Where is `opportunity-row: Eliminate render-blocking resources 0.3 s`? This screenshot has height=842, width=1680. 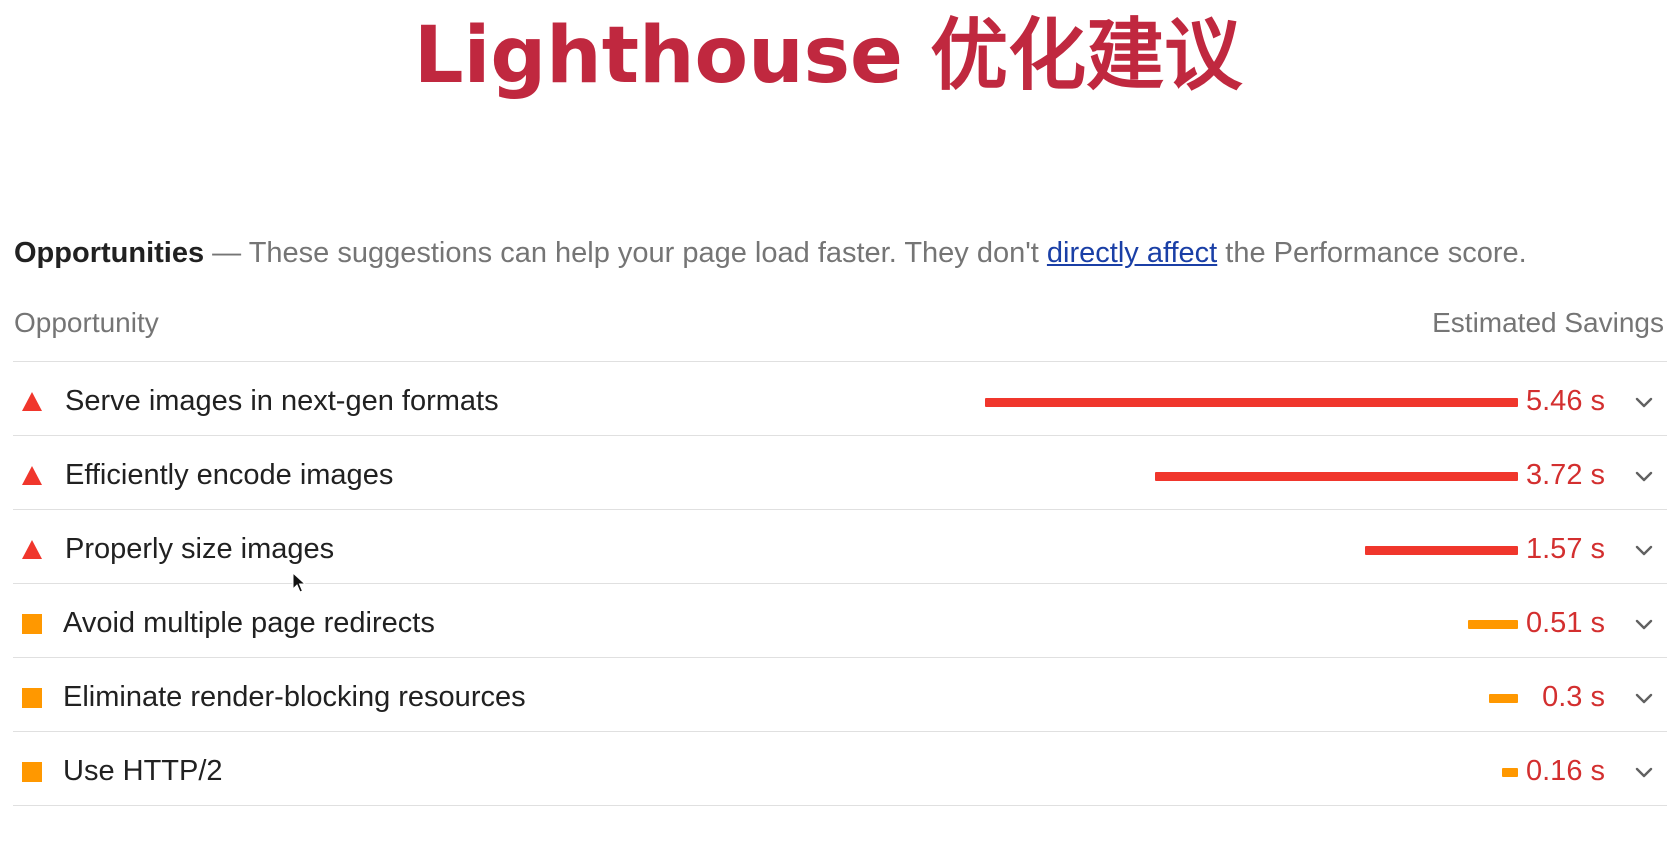
opportunity-row: Eliminate render-blocking resources 0.3 s is located at coordinates (840, 694).